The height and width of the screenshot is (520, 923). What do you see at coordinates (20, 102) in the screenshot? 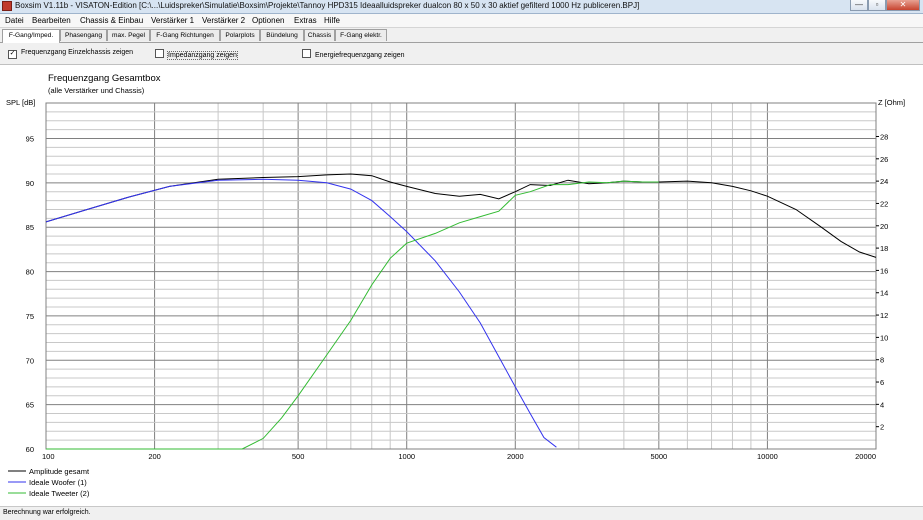
I see `y-axis-label: SPL [dB]` at bounding box center [20, 102].